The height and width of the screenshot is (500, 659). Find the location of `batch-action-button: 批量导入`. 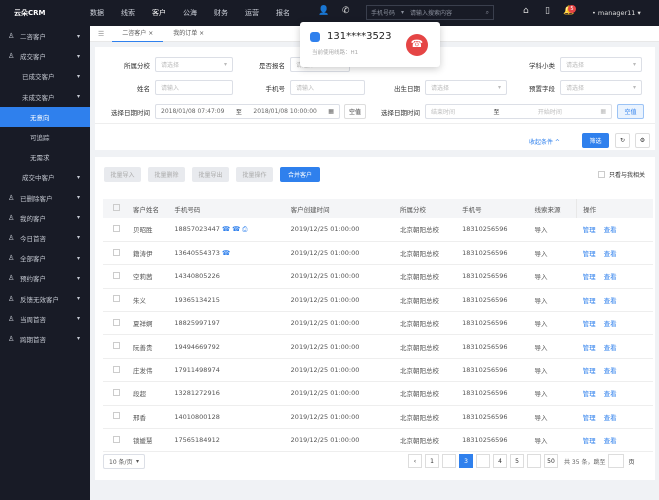

batch-action-button: 批量导入 is located at coordinates (122, 174).